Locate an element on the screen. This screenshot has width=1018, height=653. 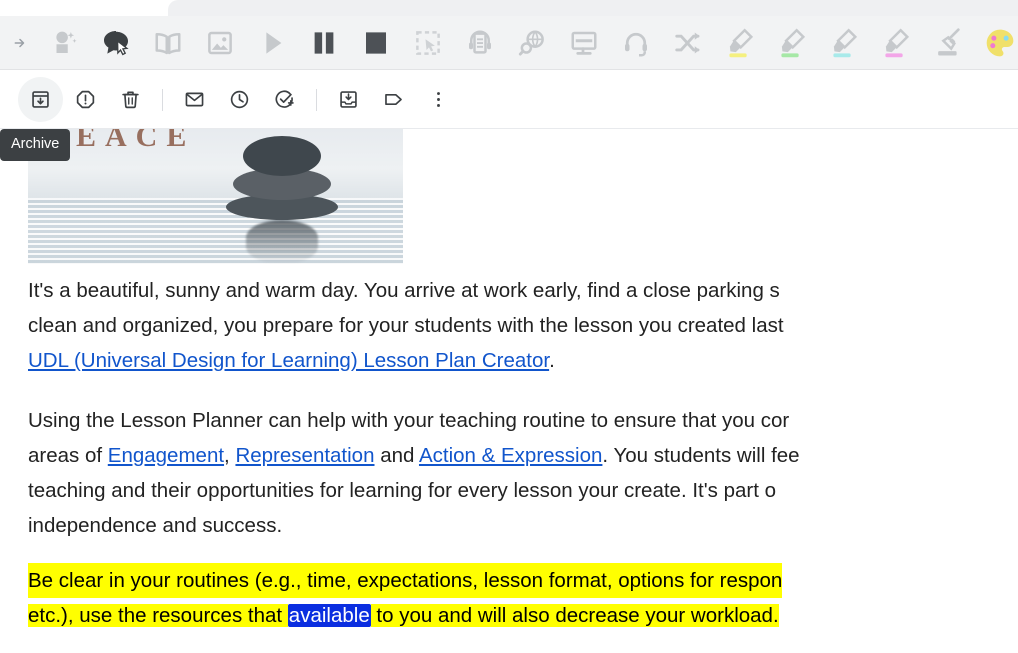
delete-button is located at coordinates (130, 99).